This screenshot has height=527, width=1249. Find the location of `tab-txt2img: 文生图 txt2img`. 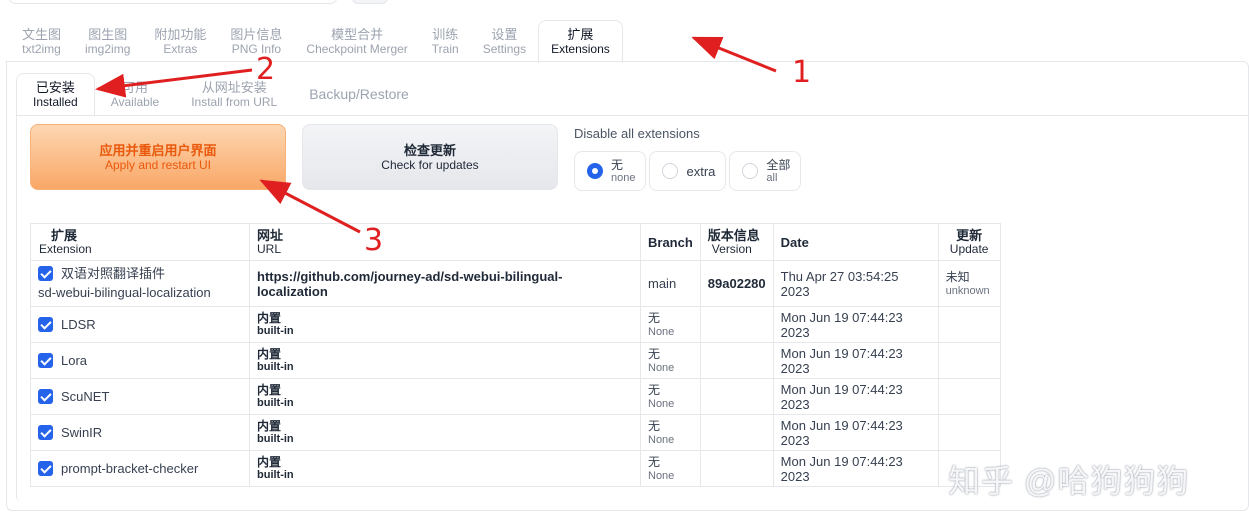

tab-txt2img: 文生图 txt2img is located at coordinates (41, 41).